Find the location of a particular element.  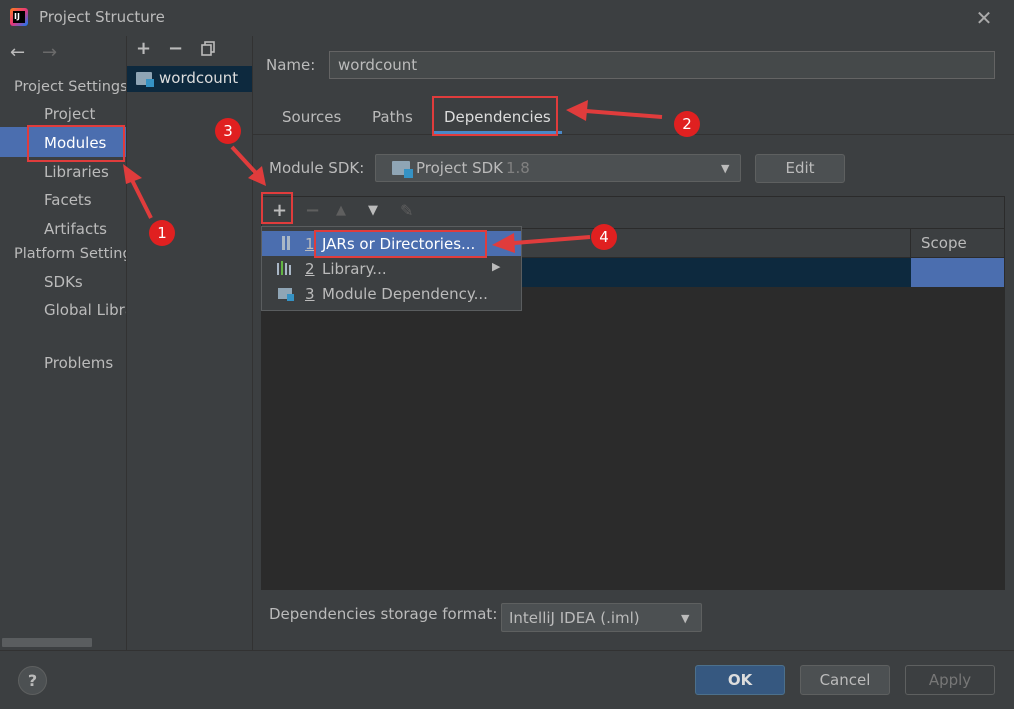

annotation-badge-1: 1 is located at coordinates (162, 233).